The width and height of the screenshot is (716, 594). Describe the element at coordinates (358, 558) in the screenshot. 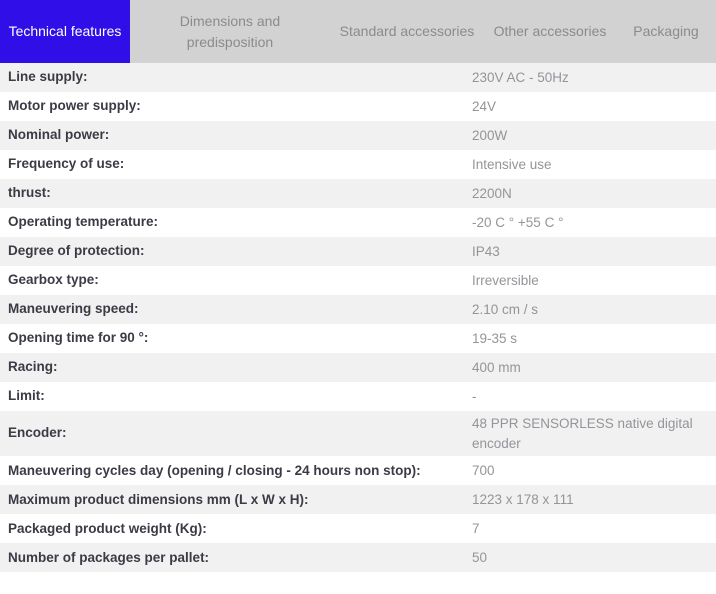

I see `table-row: Number of packages per pallet: 50` at that location.